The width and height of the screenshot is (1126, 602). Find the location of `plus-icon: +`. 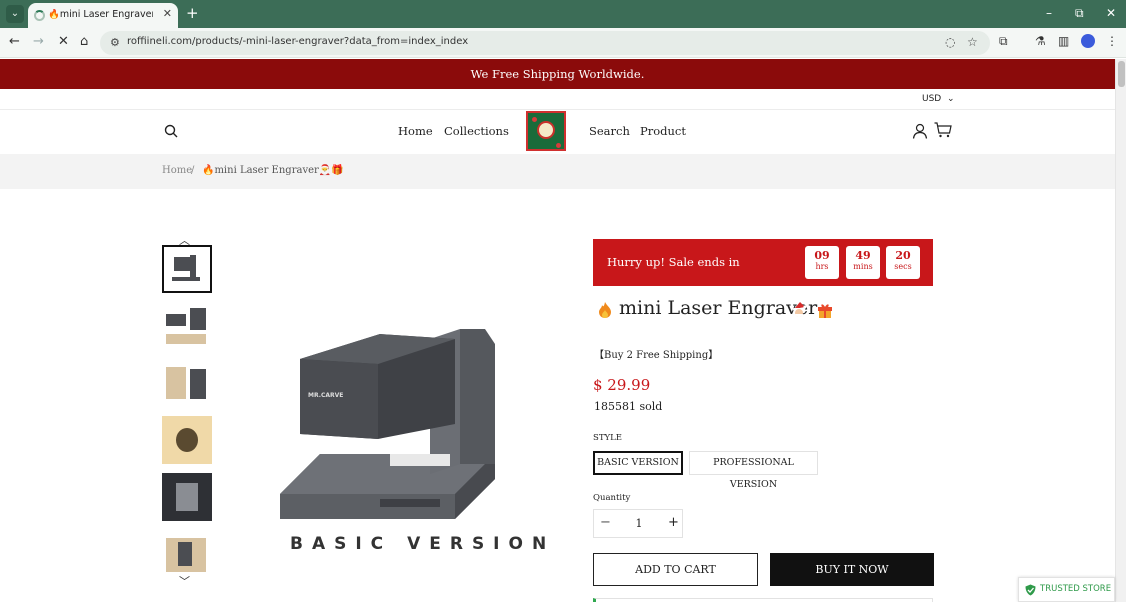

plus-icon: + is located at coordinates (673, 522).